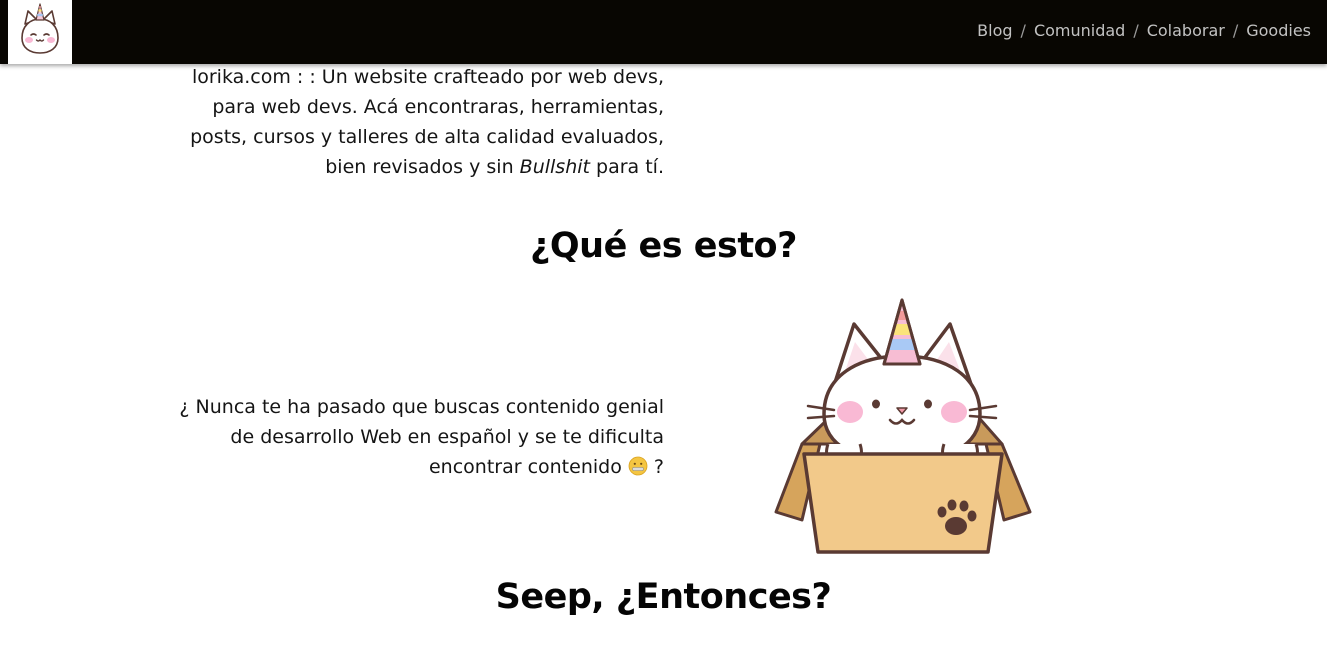  What do you see at coordinates (1186, 30) in the screenshot?
I see `nav-link-colaborar: Colaborar` at bounding box center [1186, 30].